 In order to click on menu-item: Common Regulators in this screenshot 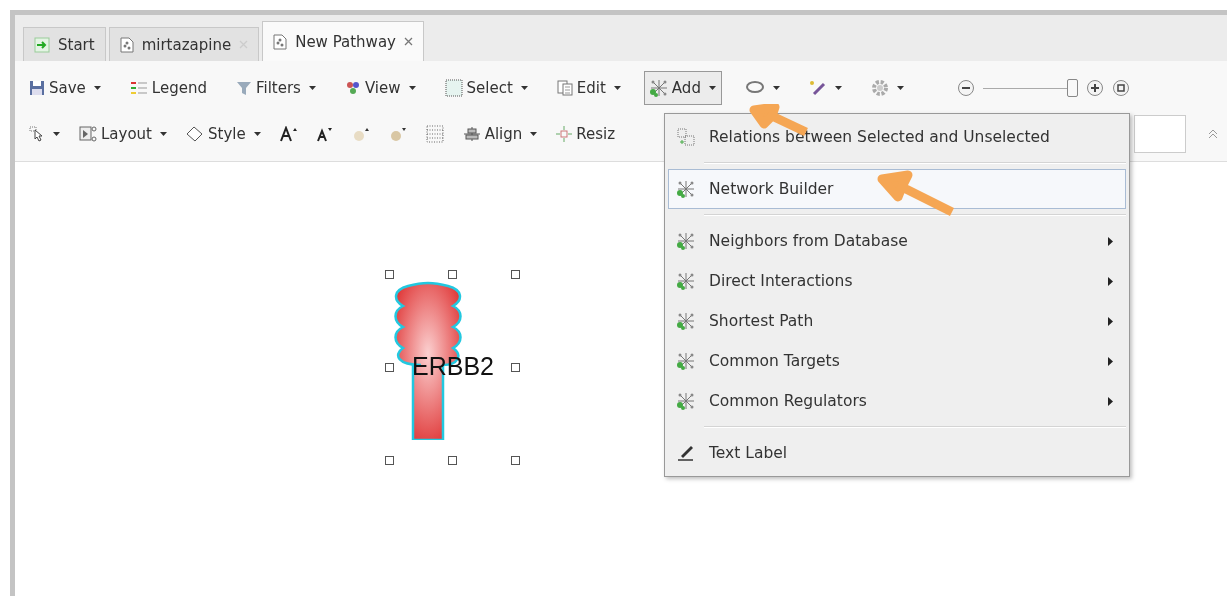, I will do `click(897, 401)`.